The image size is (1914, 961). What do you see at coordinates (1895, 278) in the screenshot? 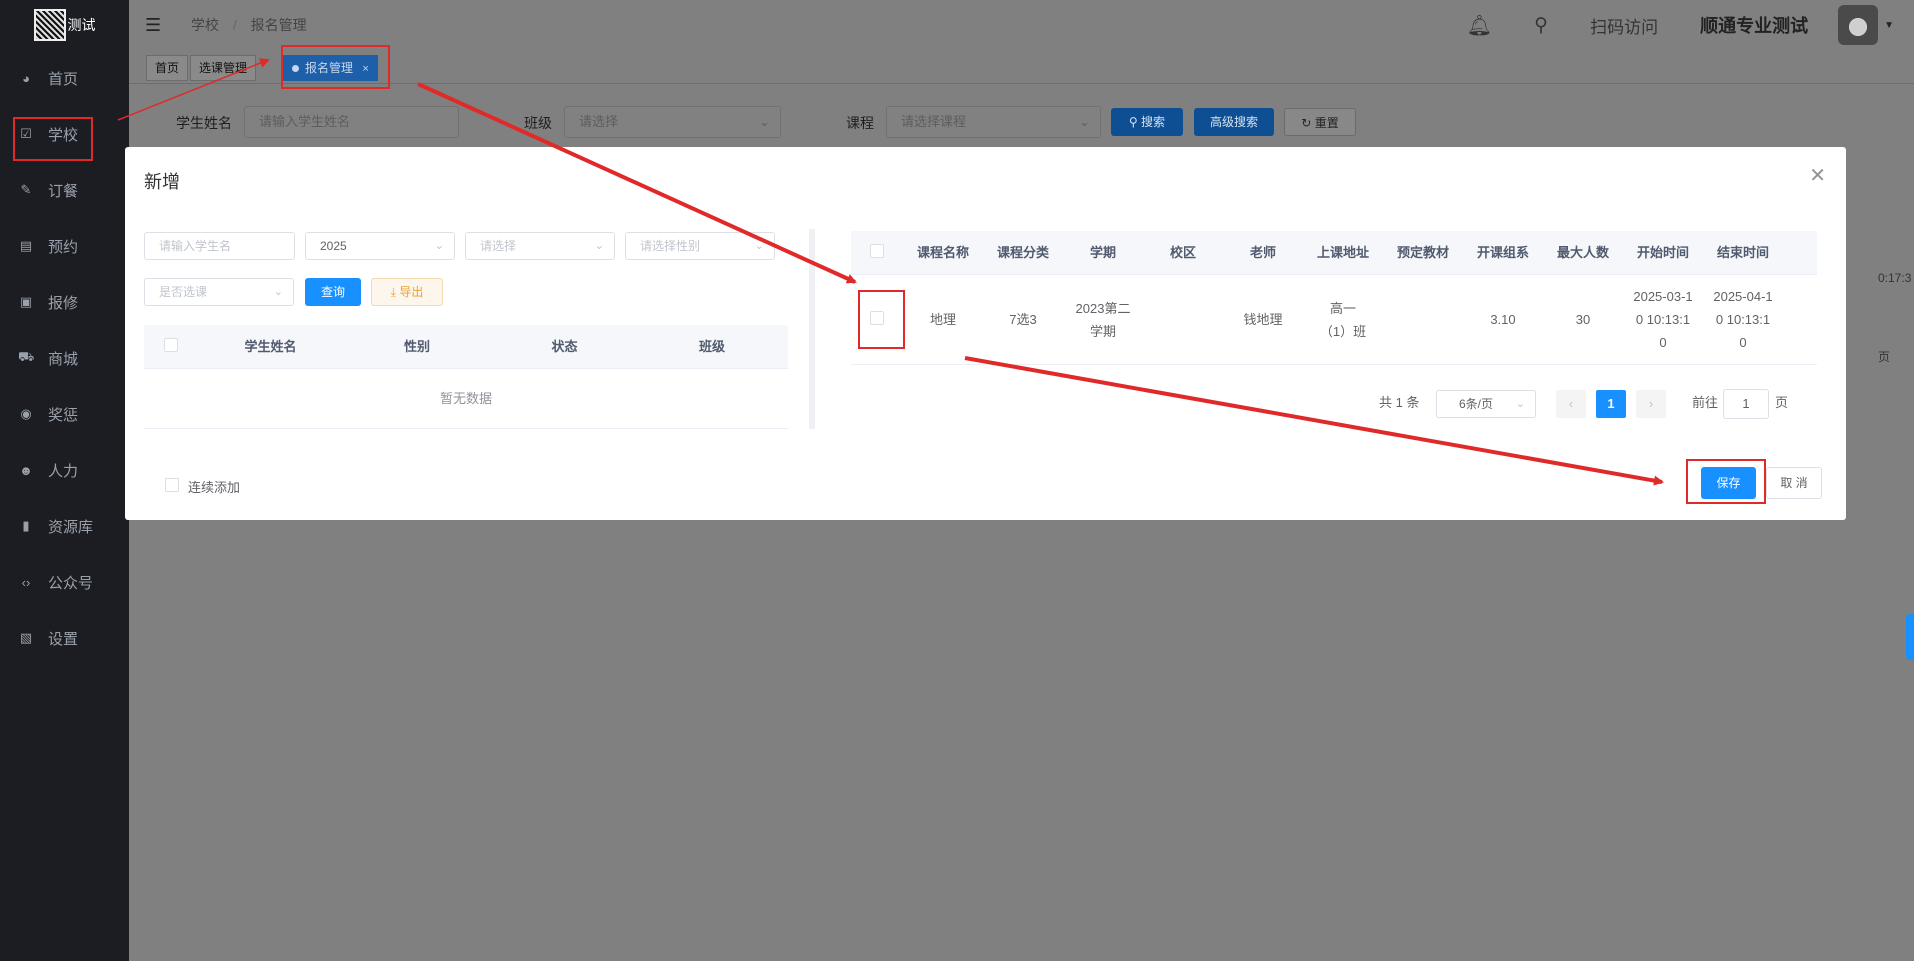
I see `bg-table-time-fragment: 0:17:3` at bounding box center [1895, 278].